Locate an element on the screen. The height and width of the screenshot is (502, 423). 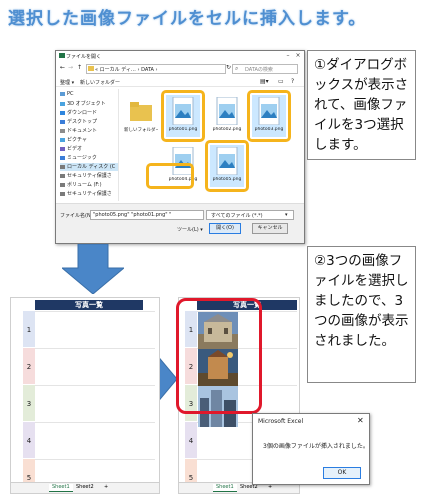
row-number: 3 is located at coordinates (29, 404).